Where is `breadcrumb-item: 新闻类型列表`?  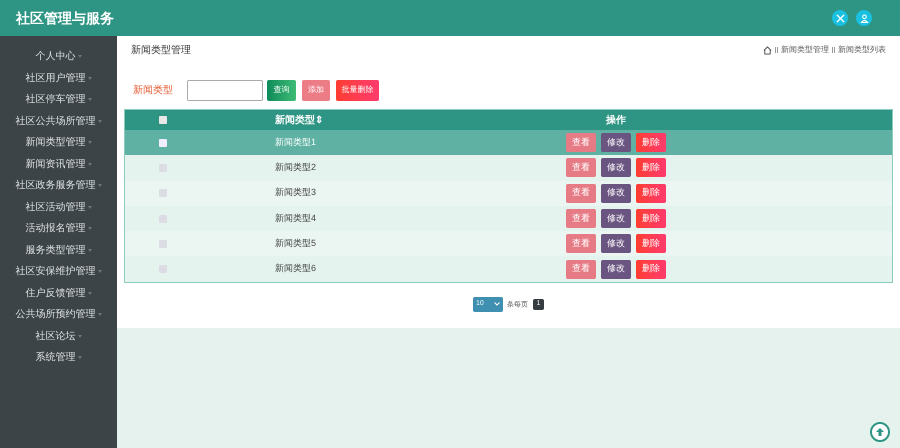
breadcrumb-item: 新闻类型列表 is located at coordinates (862, 50).